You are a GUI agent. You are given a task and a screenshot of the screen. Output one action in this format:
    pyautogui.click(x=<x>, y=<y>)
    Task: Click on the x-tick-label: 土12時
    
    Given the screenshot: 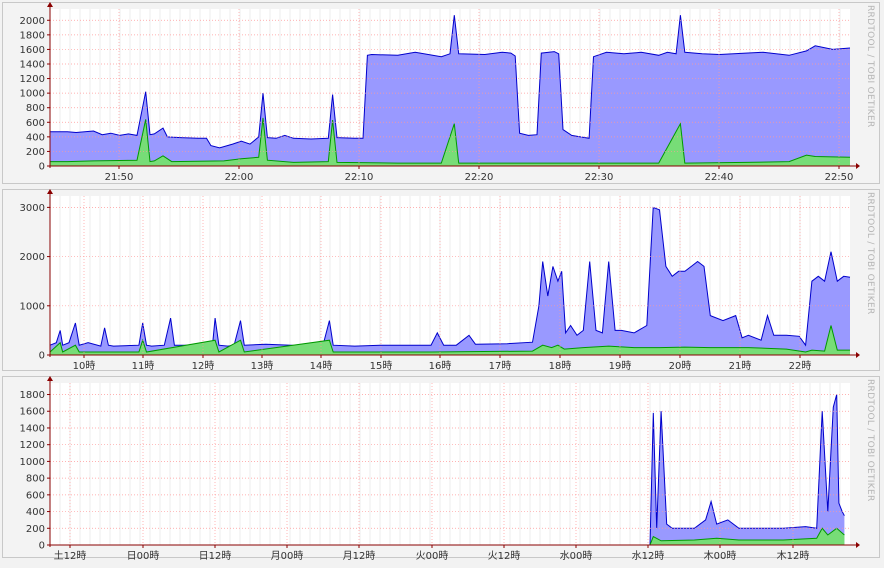 What is the action you would take?
    pyautogui.click(x=70, y=555)
    